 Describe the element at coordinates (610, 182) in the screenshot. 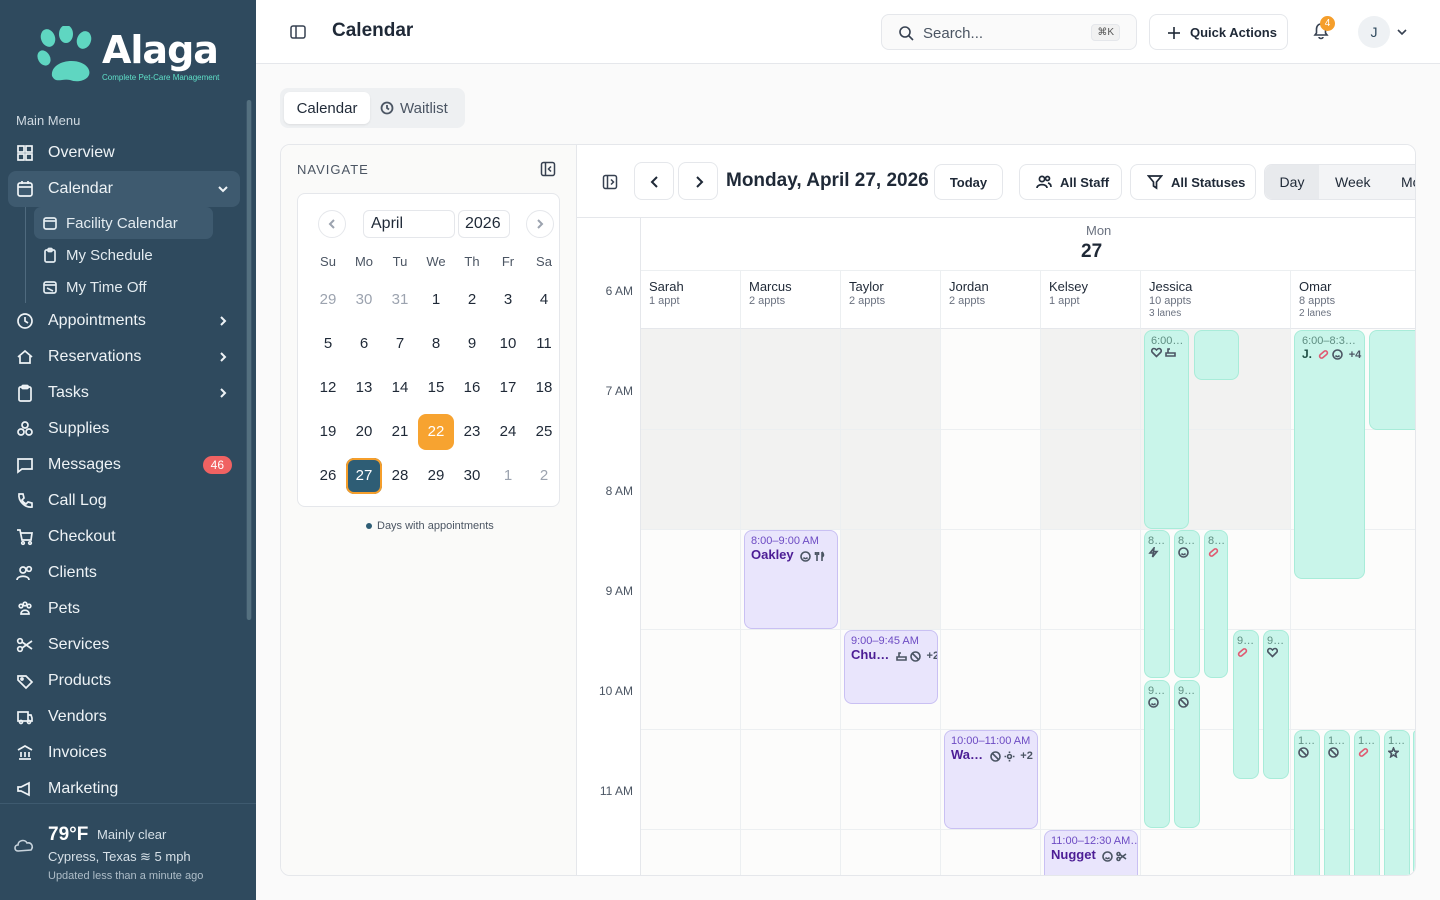

I see `toggle-navigate-icon` at that location.